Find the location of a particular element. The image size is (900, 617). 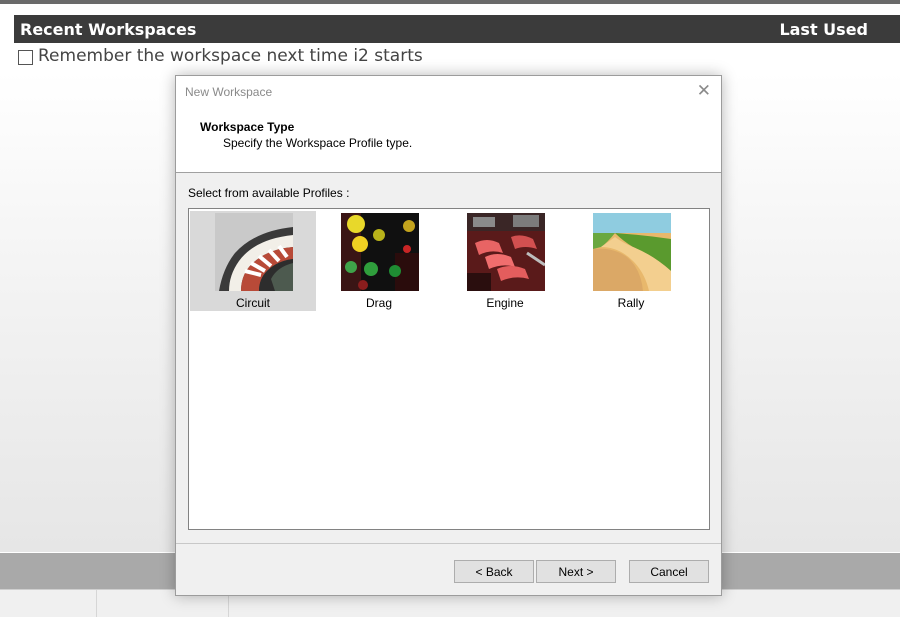

profile-circuit: Circuit is located at coordinates (253, 261).